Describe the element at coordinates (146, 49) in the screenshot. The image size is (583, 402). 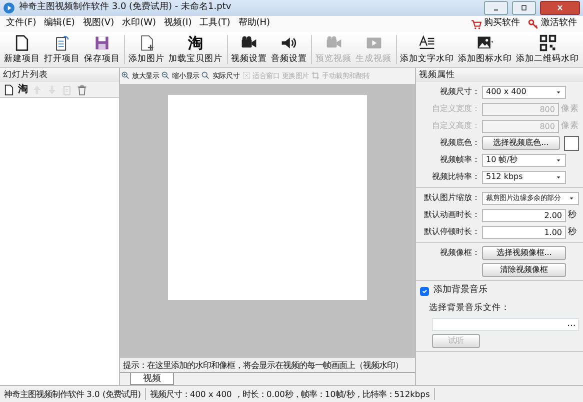
I see `toolbar-button: 添加图片` at that location.